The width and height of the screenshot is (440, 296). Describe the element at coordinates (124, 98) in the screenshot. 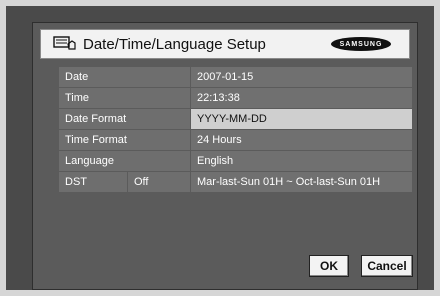

I see `time-label: Time` at that location.